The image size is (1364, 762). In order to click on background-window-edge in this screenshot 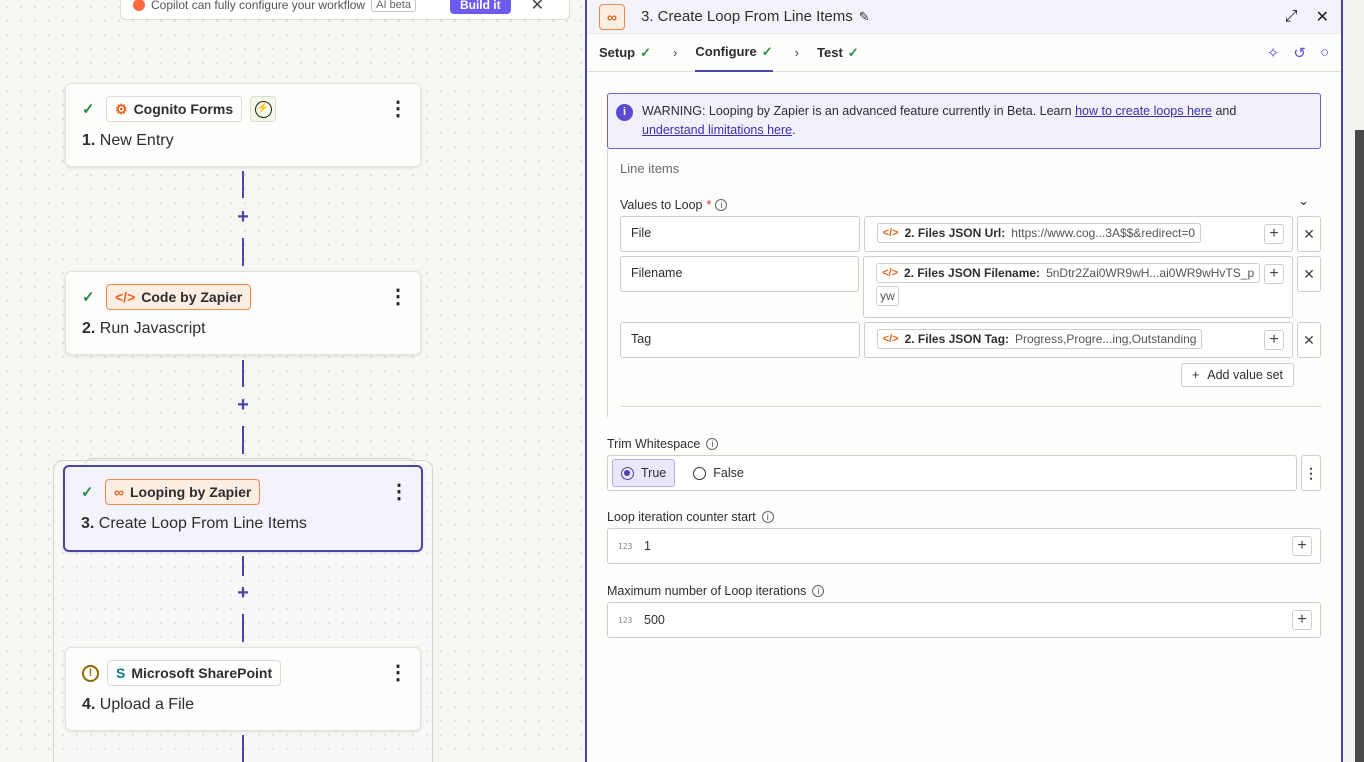, I will do `click(1353, 381)`.